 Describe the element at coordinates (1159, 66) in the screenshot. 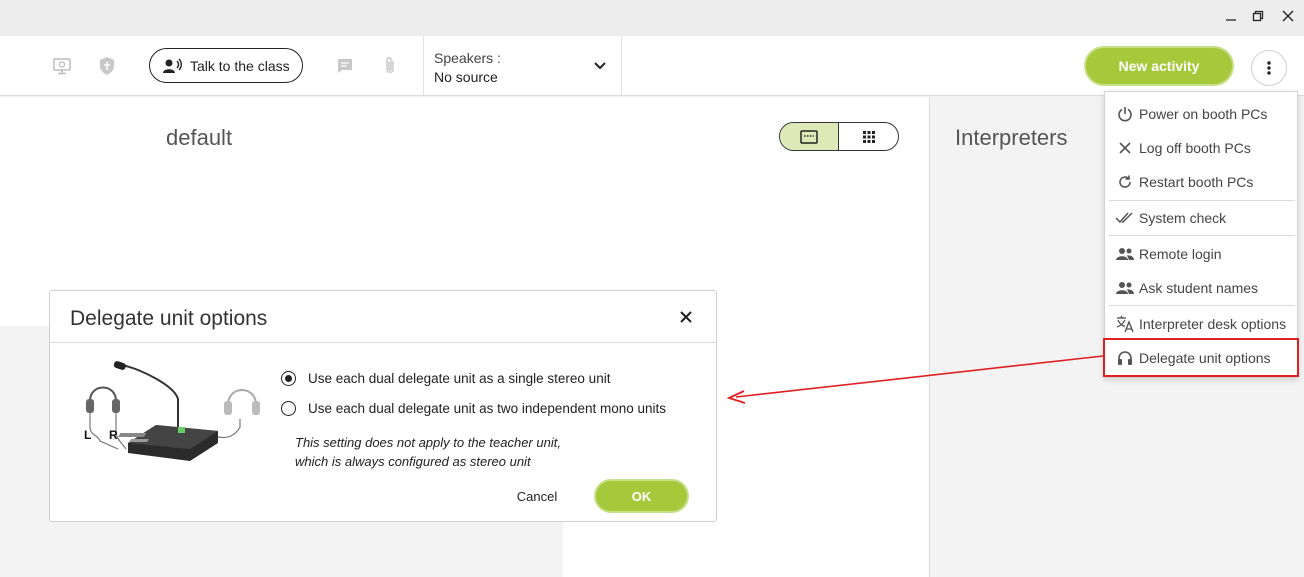

I see `new-activity-button: New activity` at that location.